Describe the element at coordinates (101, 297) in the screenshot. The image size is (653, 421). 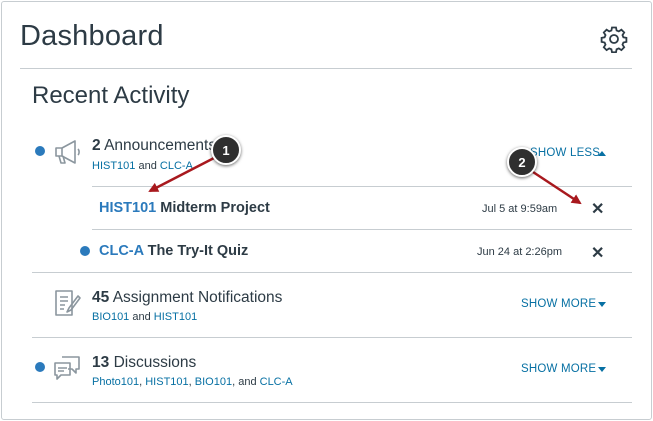
I see `assignments-count: 45` at that location.